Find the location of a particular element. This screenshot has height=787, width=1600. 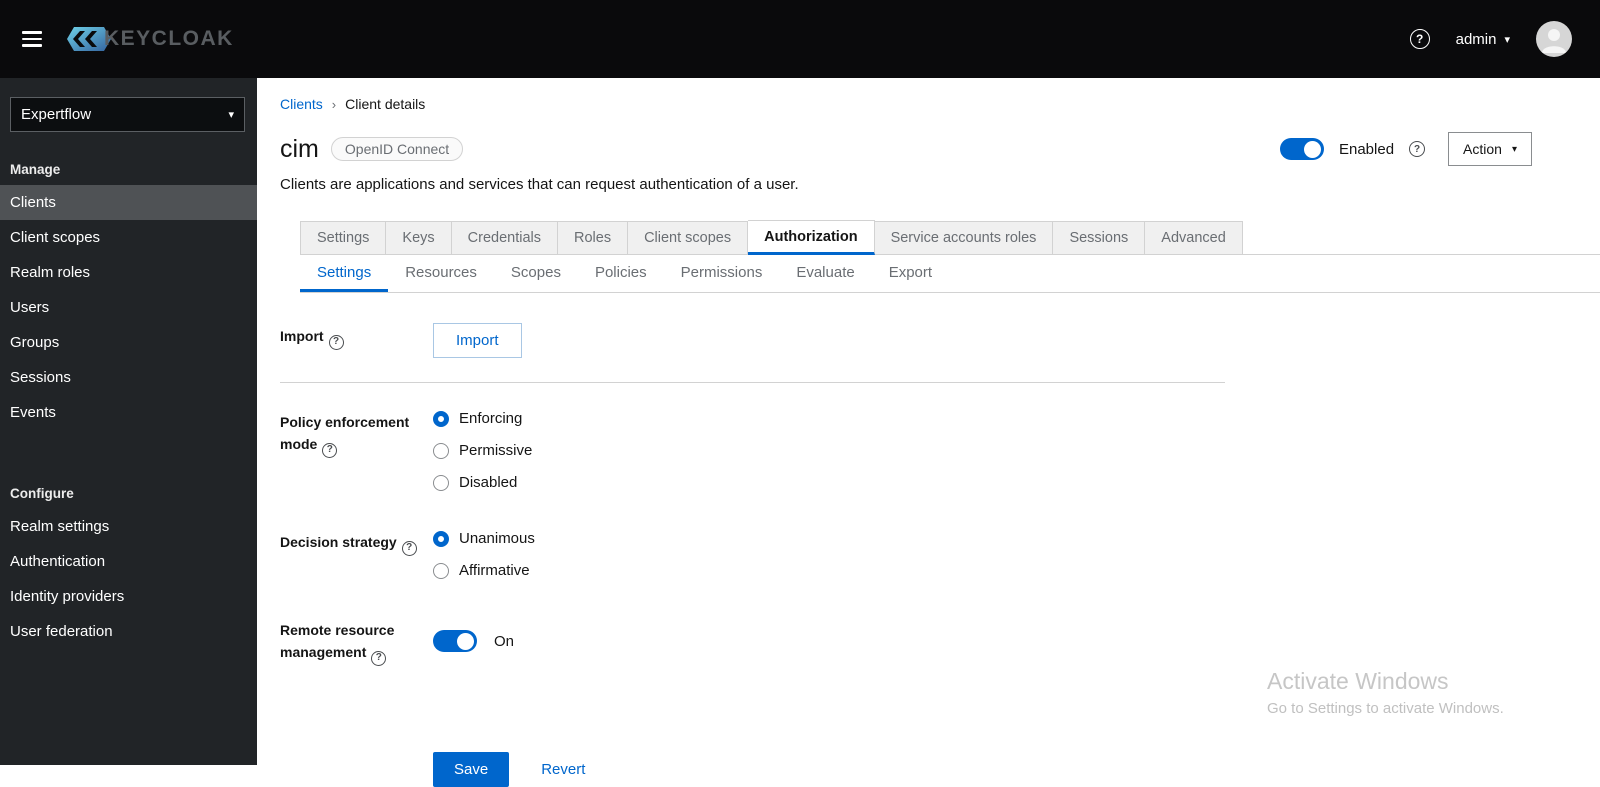

realm-selector: Expertflow ▾ is located at coordinates (127, 114).